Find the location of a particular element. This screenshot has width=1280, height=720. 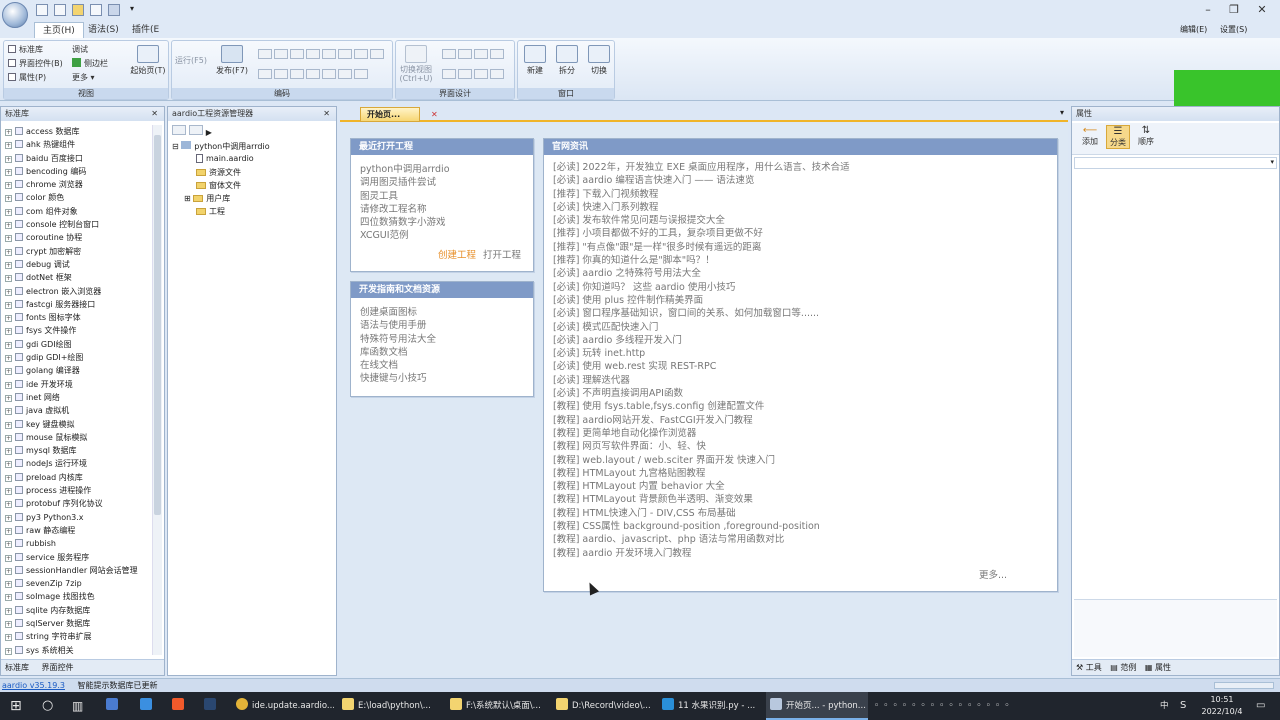

library-item: + sys 系统相关 is located at coordinates (78, 650).